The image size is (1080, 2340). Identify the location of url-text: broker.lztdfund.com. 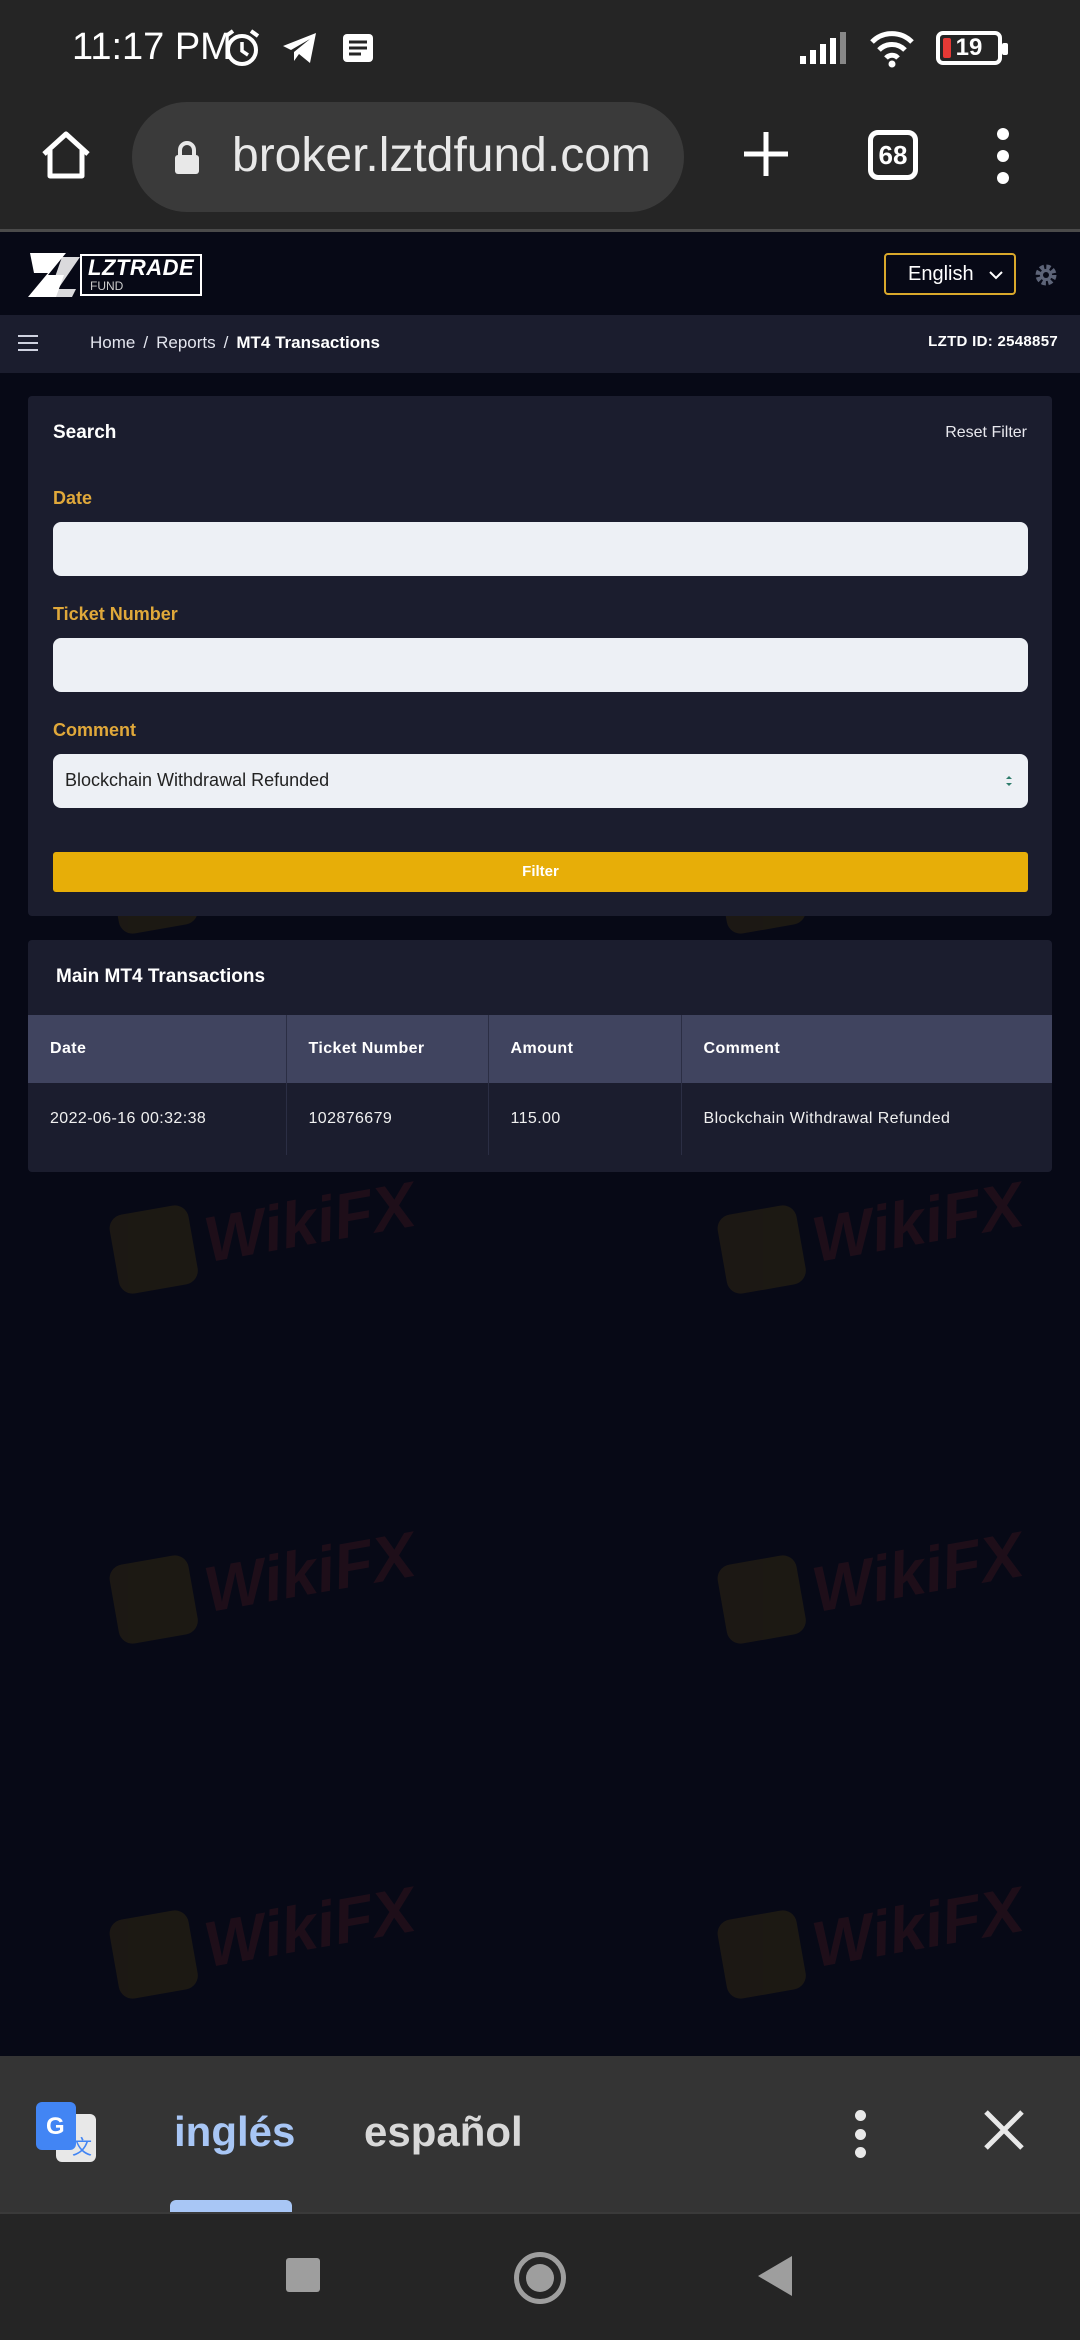
(441, 155).